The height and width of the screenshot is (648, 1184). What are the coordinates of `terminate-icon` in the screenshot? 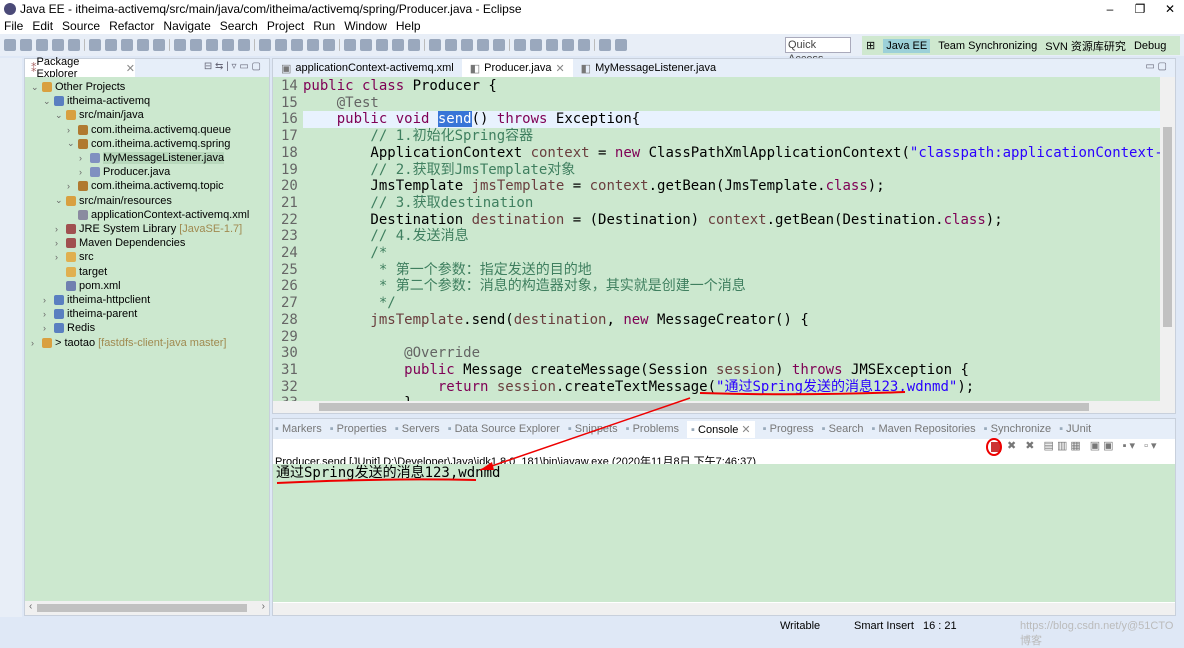 It's located at (996, 447).